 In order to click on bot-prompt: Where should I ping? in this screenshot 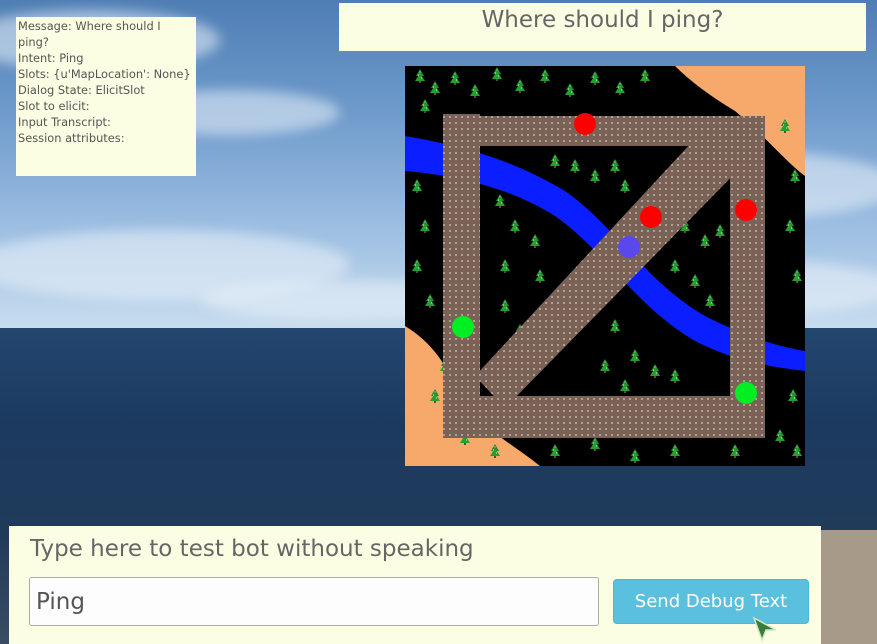, I will do `click(602, 27)`.